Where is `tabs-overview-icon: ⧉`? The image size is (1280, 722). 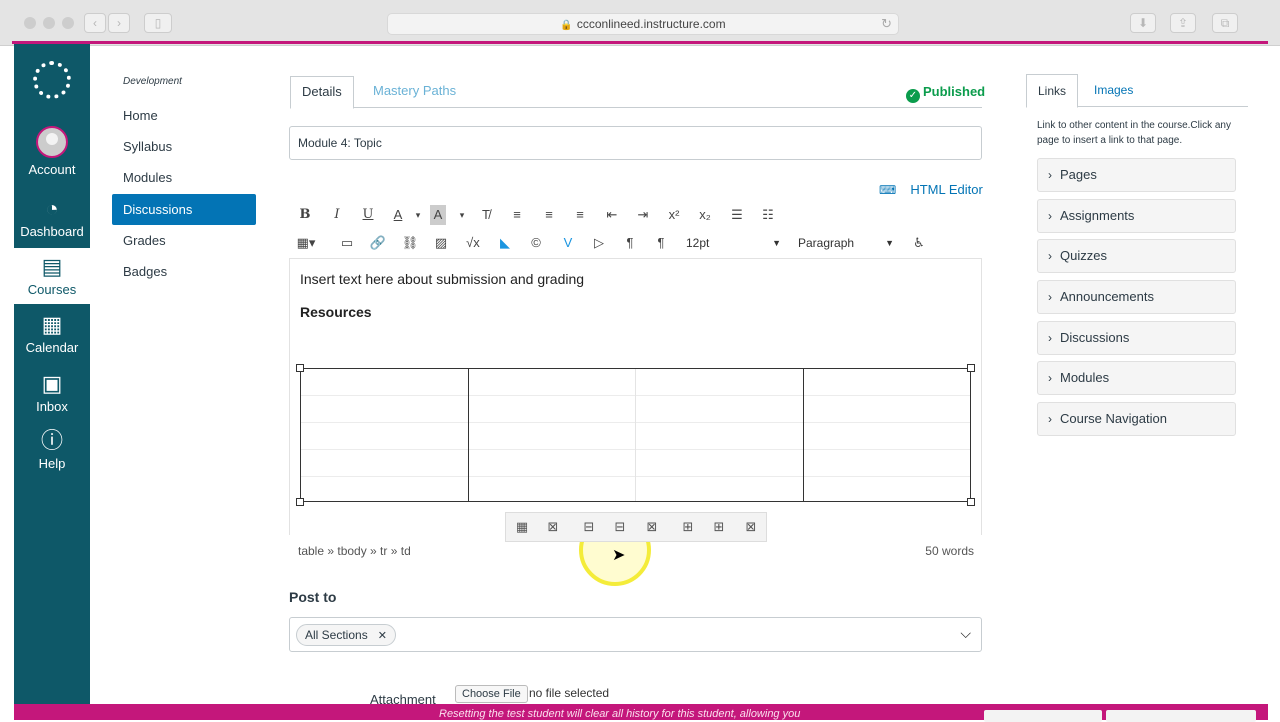
tabs-overview-icon: ⧉ is located at coordinates (1225, 23).